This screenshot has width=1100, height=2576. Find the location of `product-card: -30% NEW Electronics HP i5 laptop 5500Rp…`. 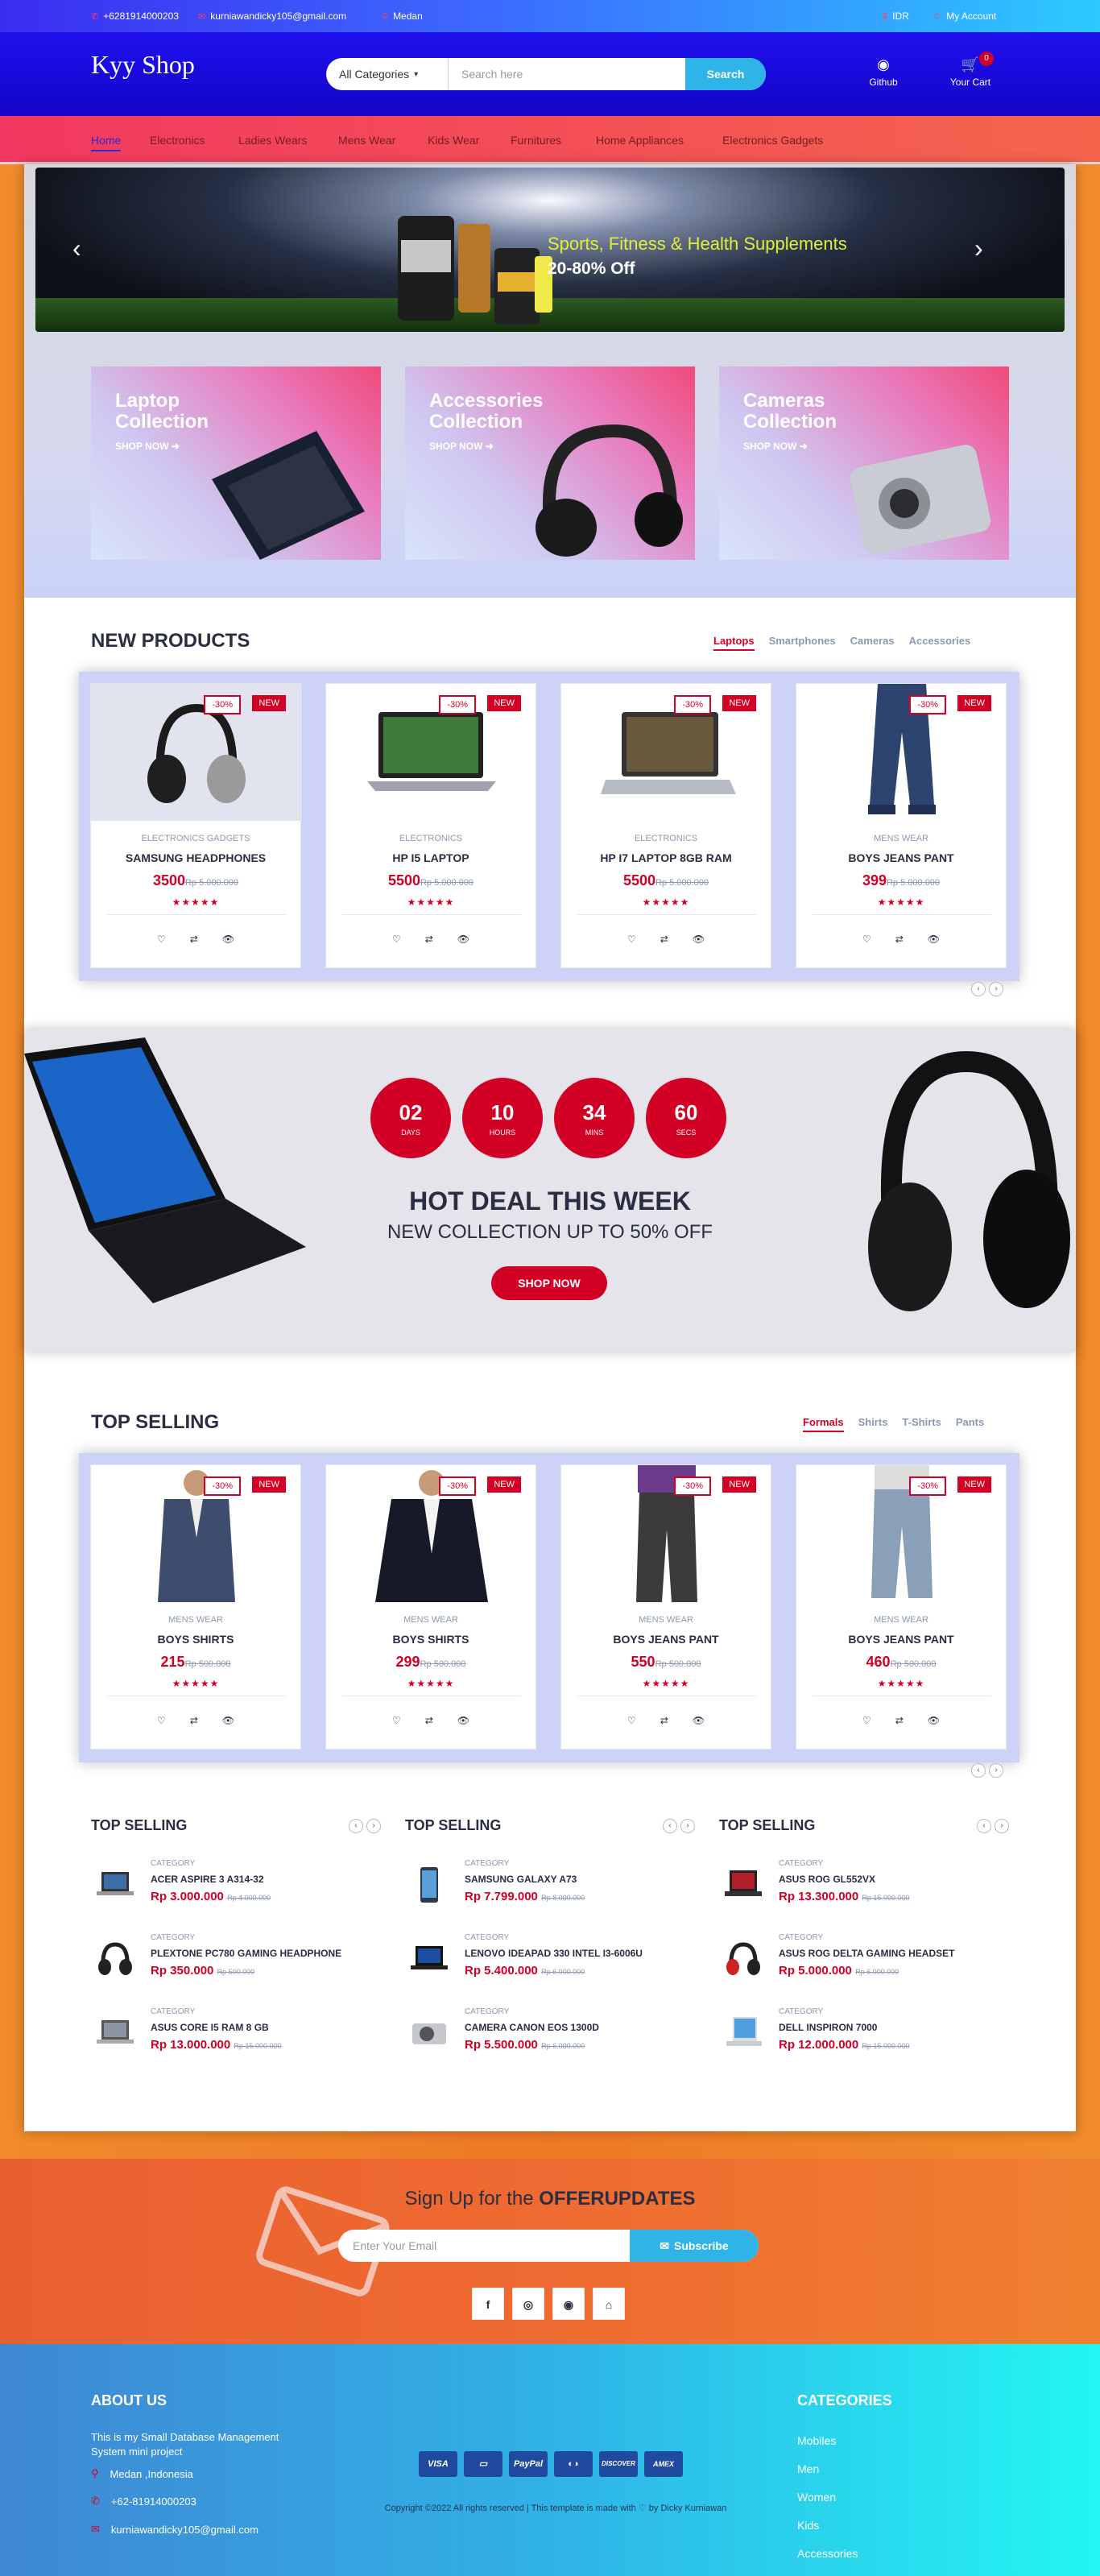

product-card: -30% NEW Electronics HP i5 laptop 5500Rp… is located at coordinates (430, 825).